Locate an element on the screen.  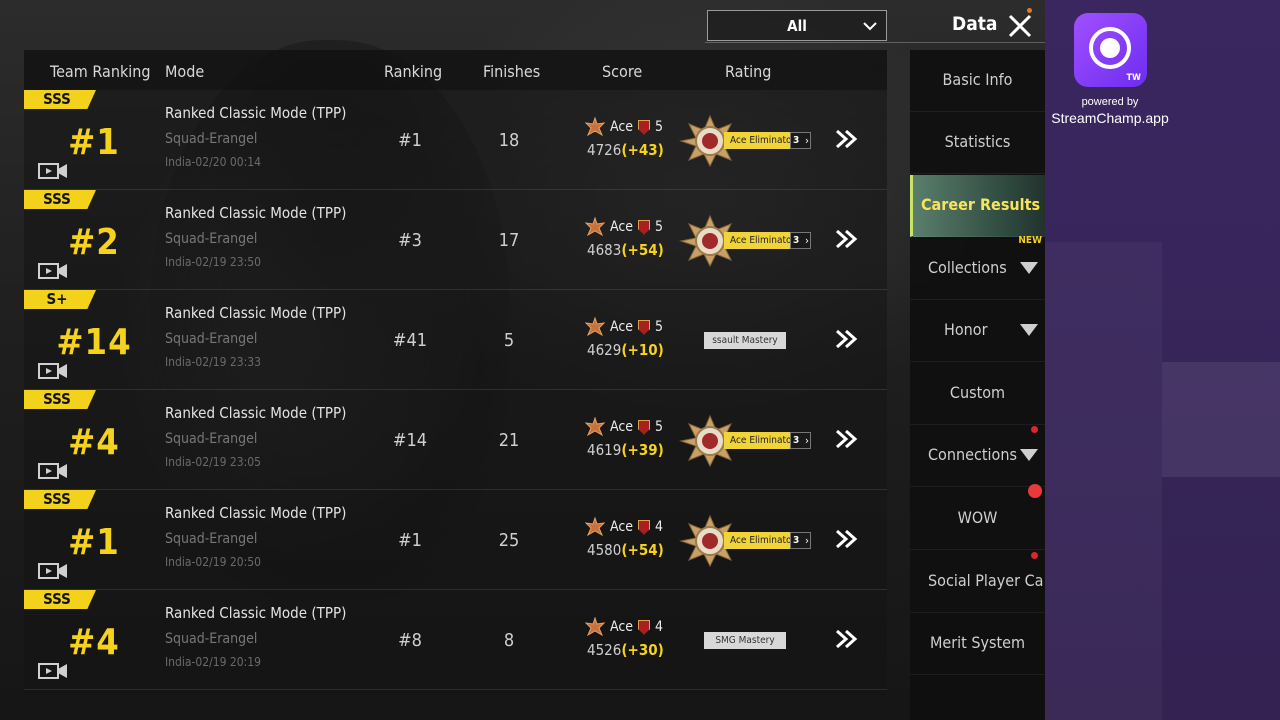
match-server-time: India-02/19 20:19 is located at coordinates (213, 662).